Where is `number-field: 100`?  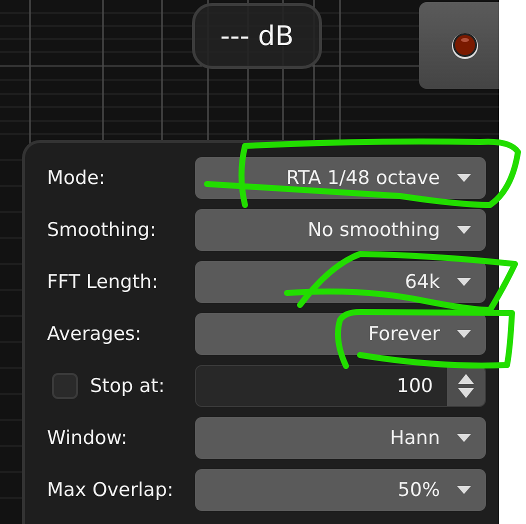 number-field: 100 is located at coordinates (340, 386).